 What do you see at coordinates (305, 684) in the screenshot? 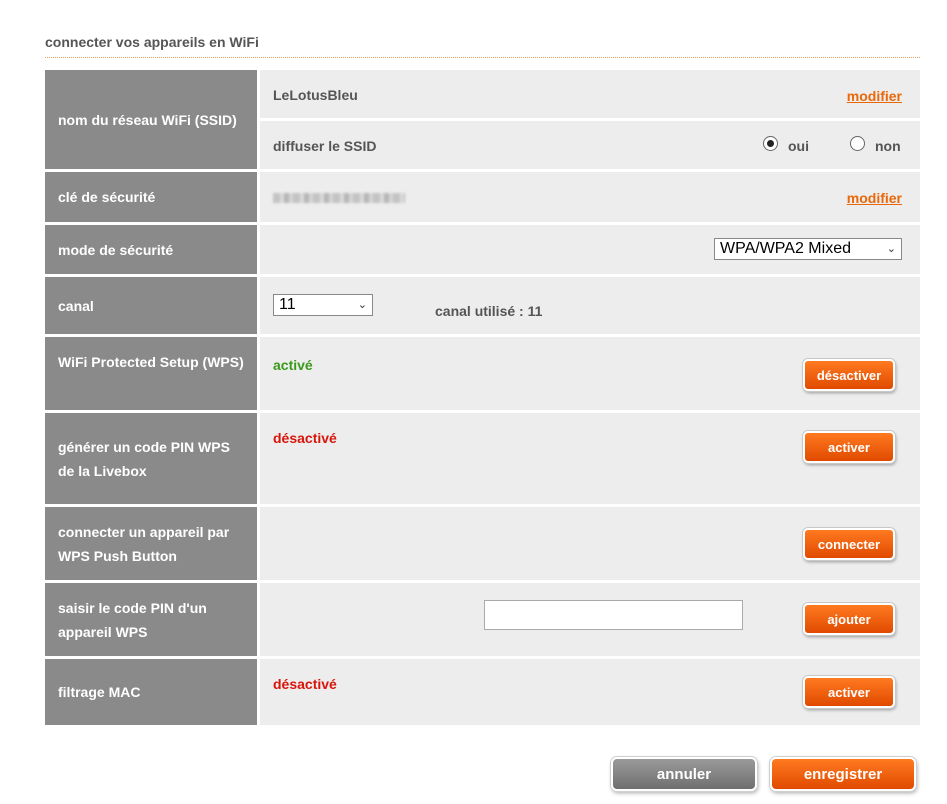
I see `mac-filter-status: désactivé` at bounding box center [305, 684].